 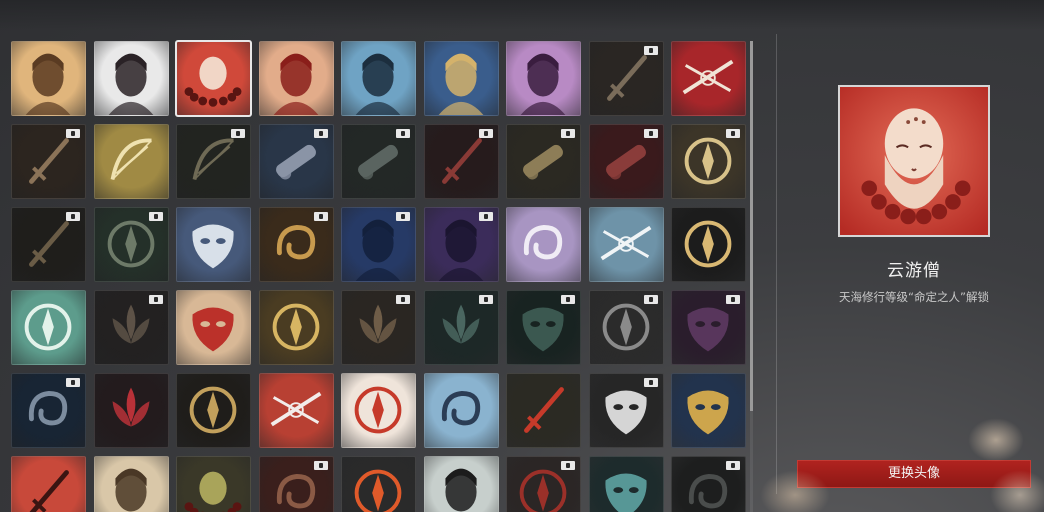 I want to click on leaping-swordsman-icon, so click(x=625, y=243).